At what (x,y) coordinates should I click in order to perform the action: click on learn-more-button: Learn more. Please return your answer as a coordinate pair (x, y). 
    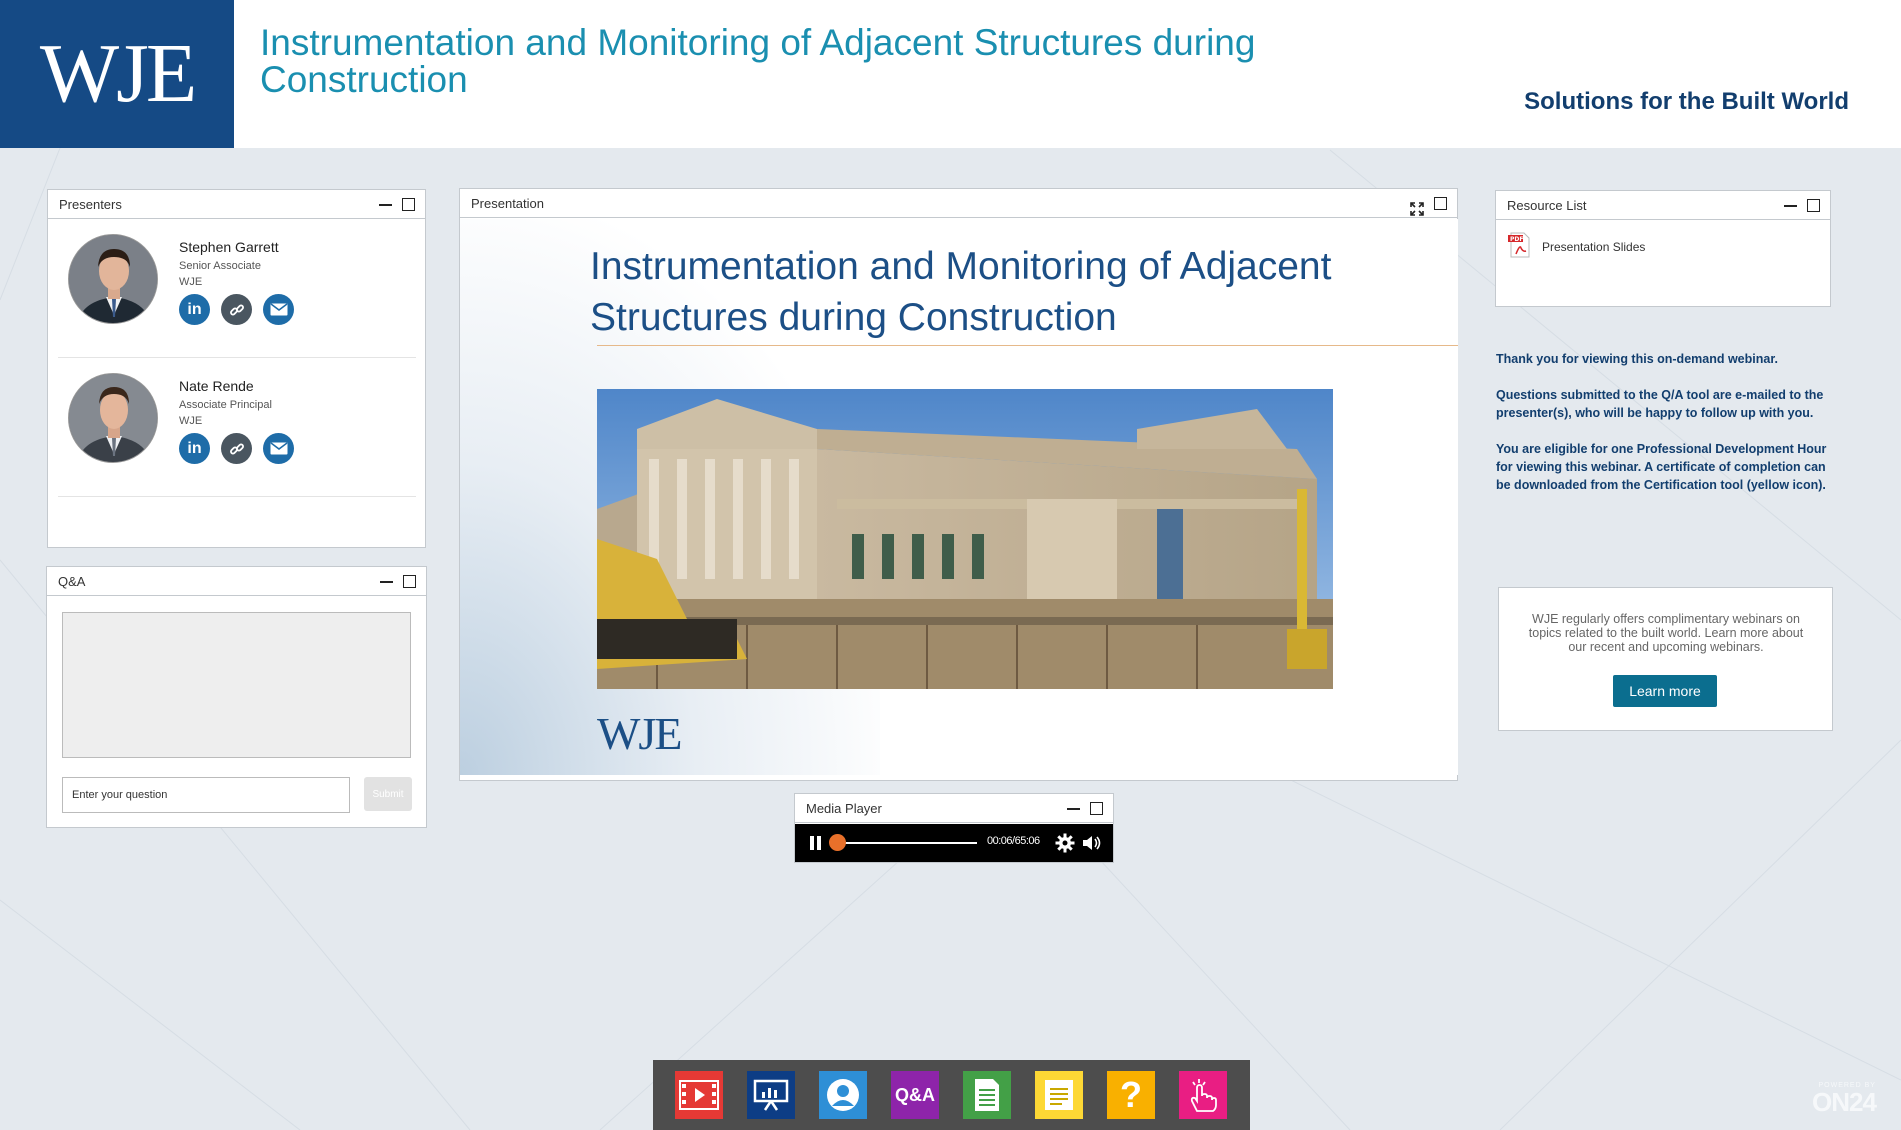
    Looking at the image, I should click on (1665, 691).